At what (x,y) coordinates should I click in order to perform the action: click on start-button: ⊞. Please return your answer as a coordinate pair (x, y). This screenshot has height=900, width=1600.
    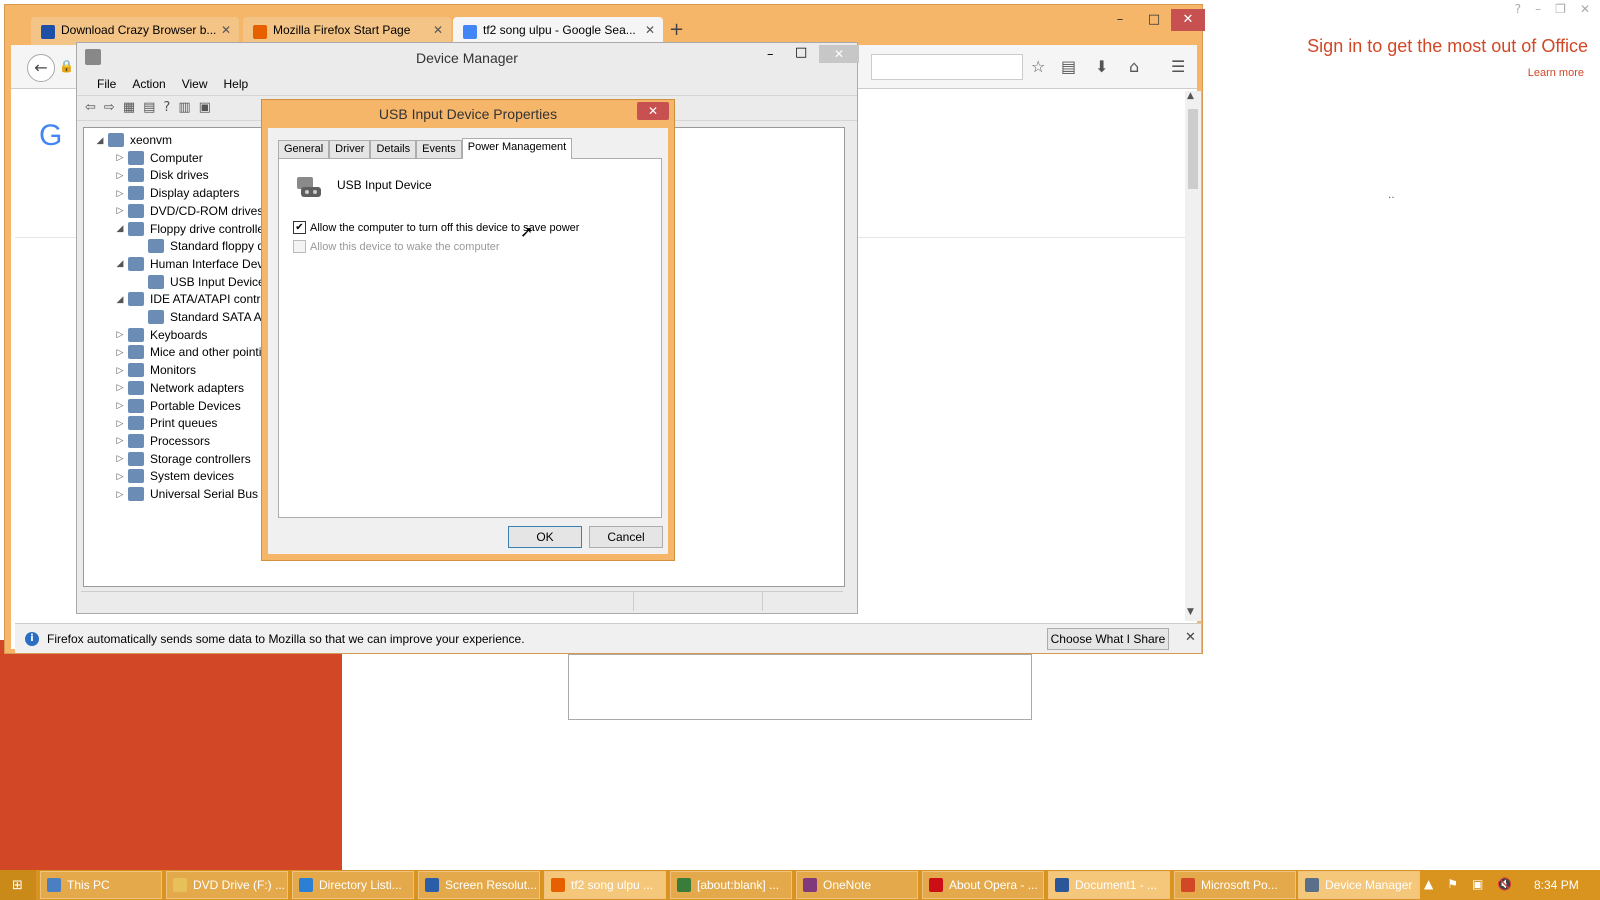
    Looking at the image, I should click on (18, 885).